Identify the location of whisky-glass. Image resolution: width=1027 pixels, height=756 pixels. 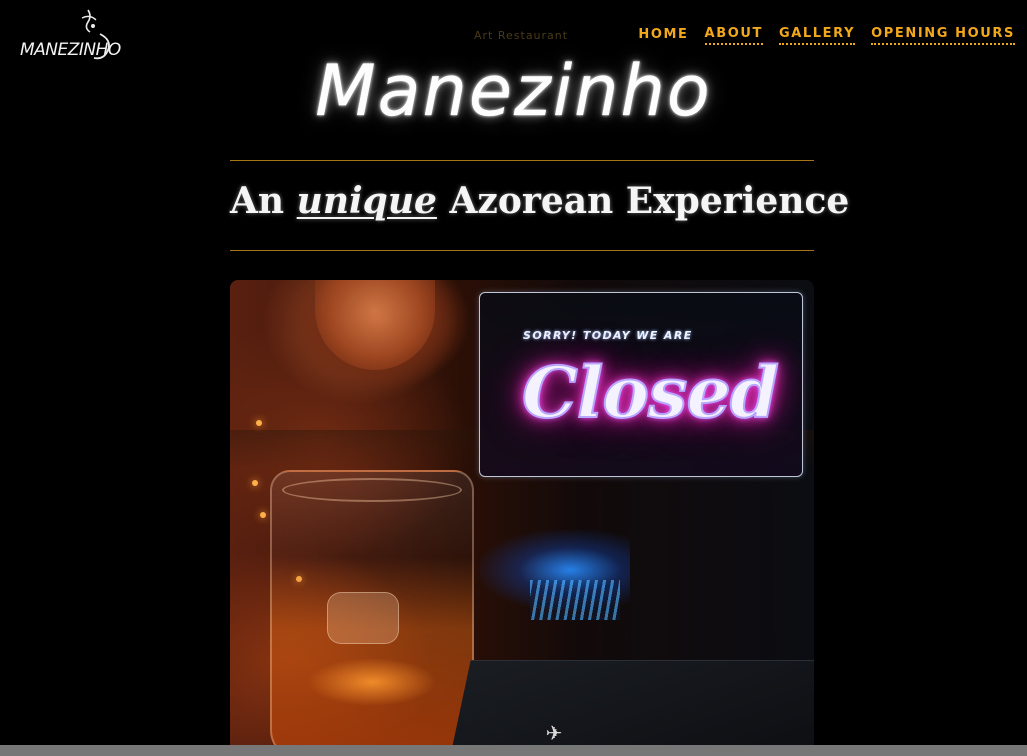
(372, 613).